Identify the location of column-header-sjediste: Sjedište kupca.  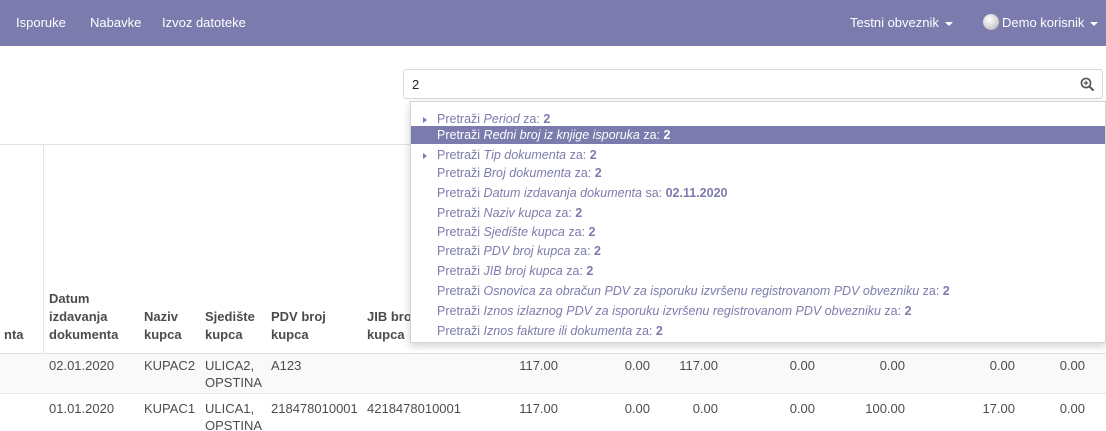
(230, 326).